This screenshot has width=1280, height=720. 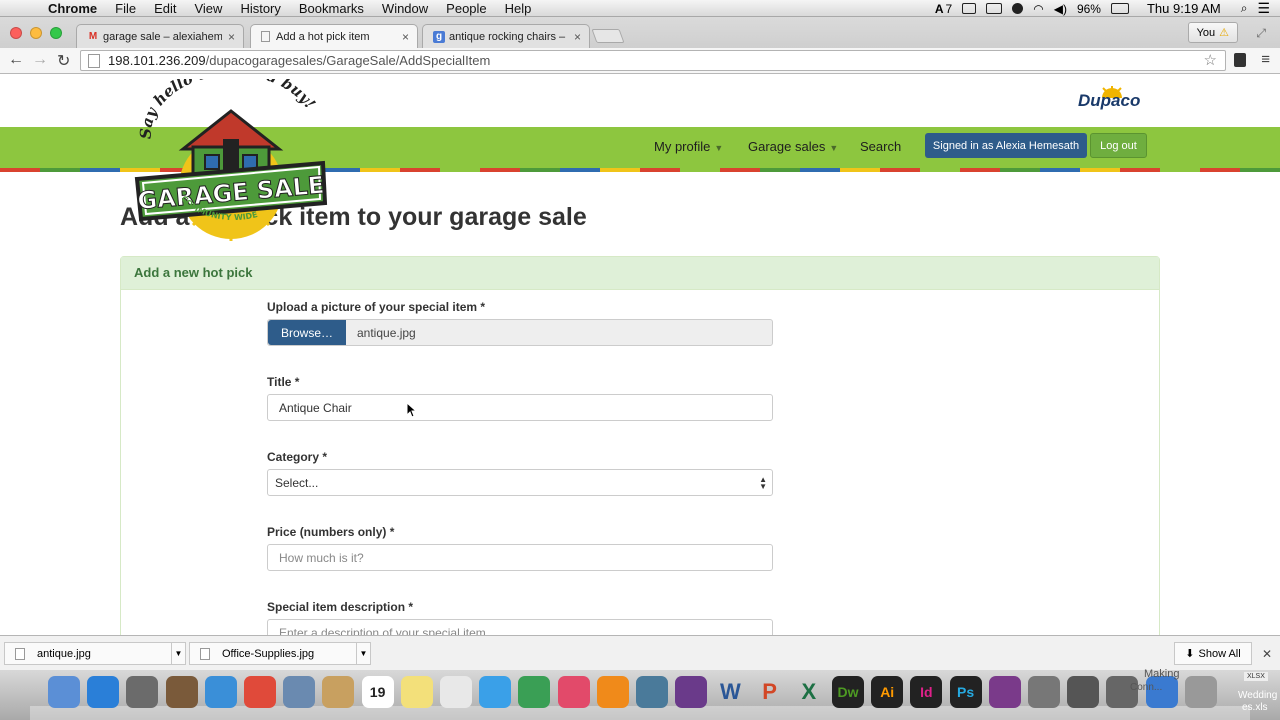 What do you see at coordinates (691, 692) in the screenshot?
I see `imovie-icon` at bounding box center [691, 692].